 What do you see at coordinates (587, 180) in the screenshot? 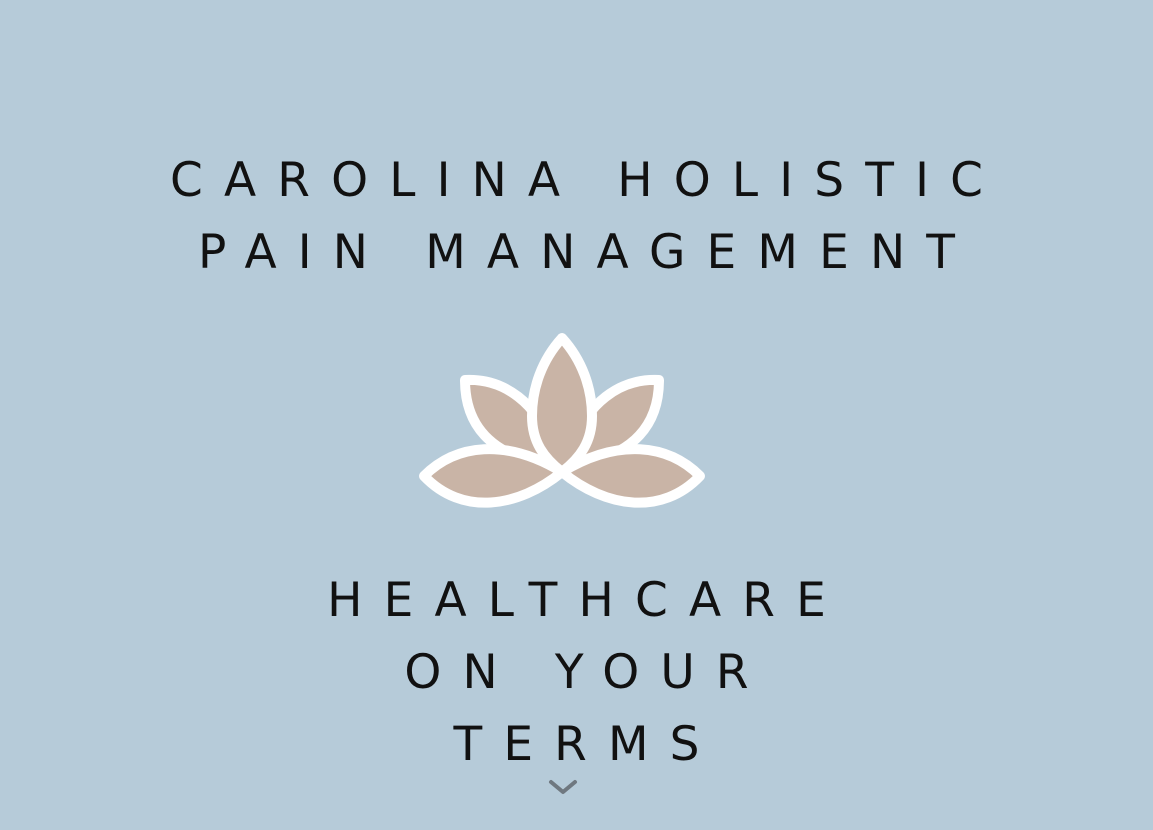
I see `site-title-line-1: CAROLINA HOLISTIC` at bounding box center [587, 180].